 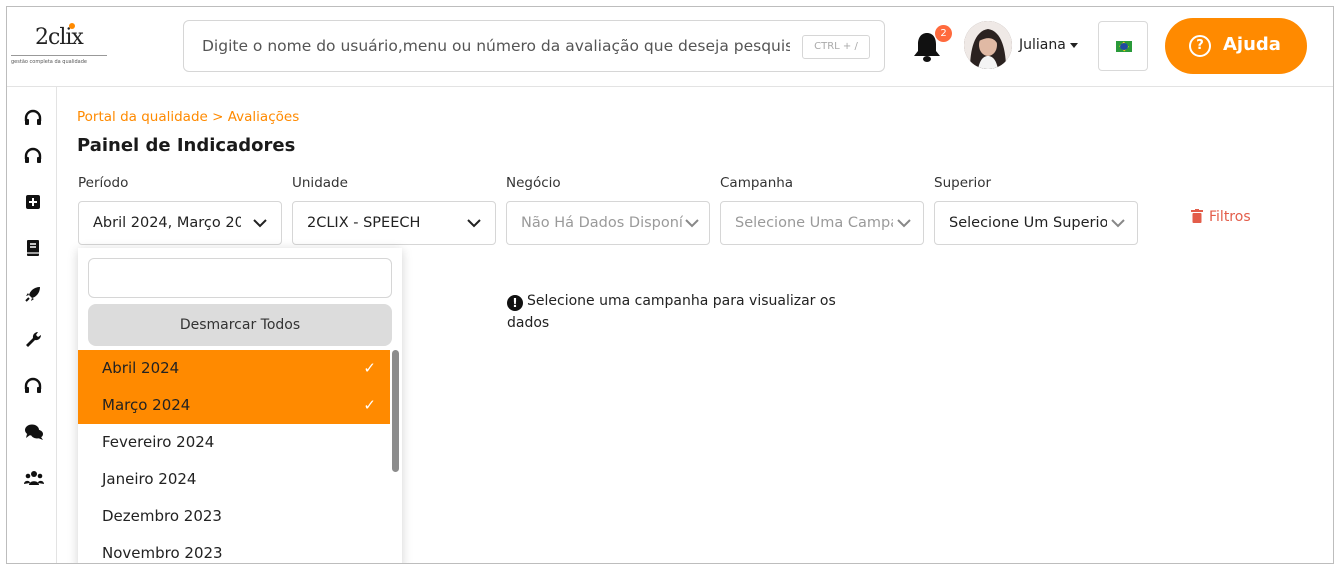 What do you see at coordinates (234, 368) in the screenshot?
I see `dropdown-option: Abril 2024 ✓` at bounding box center [234, 368].